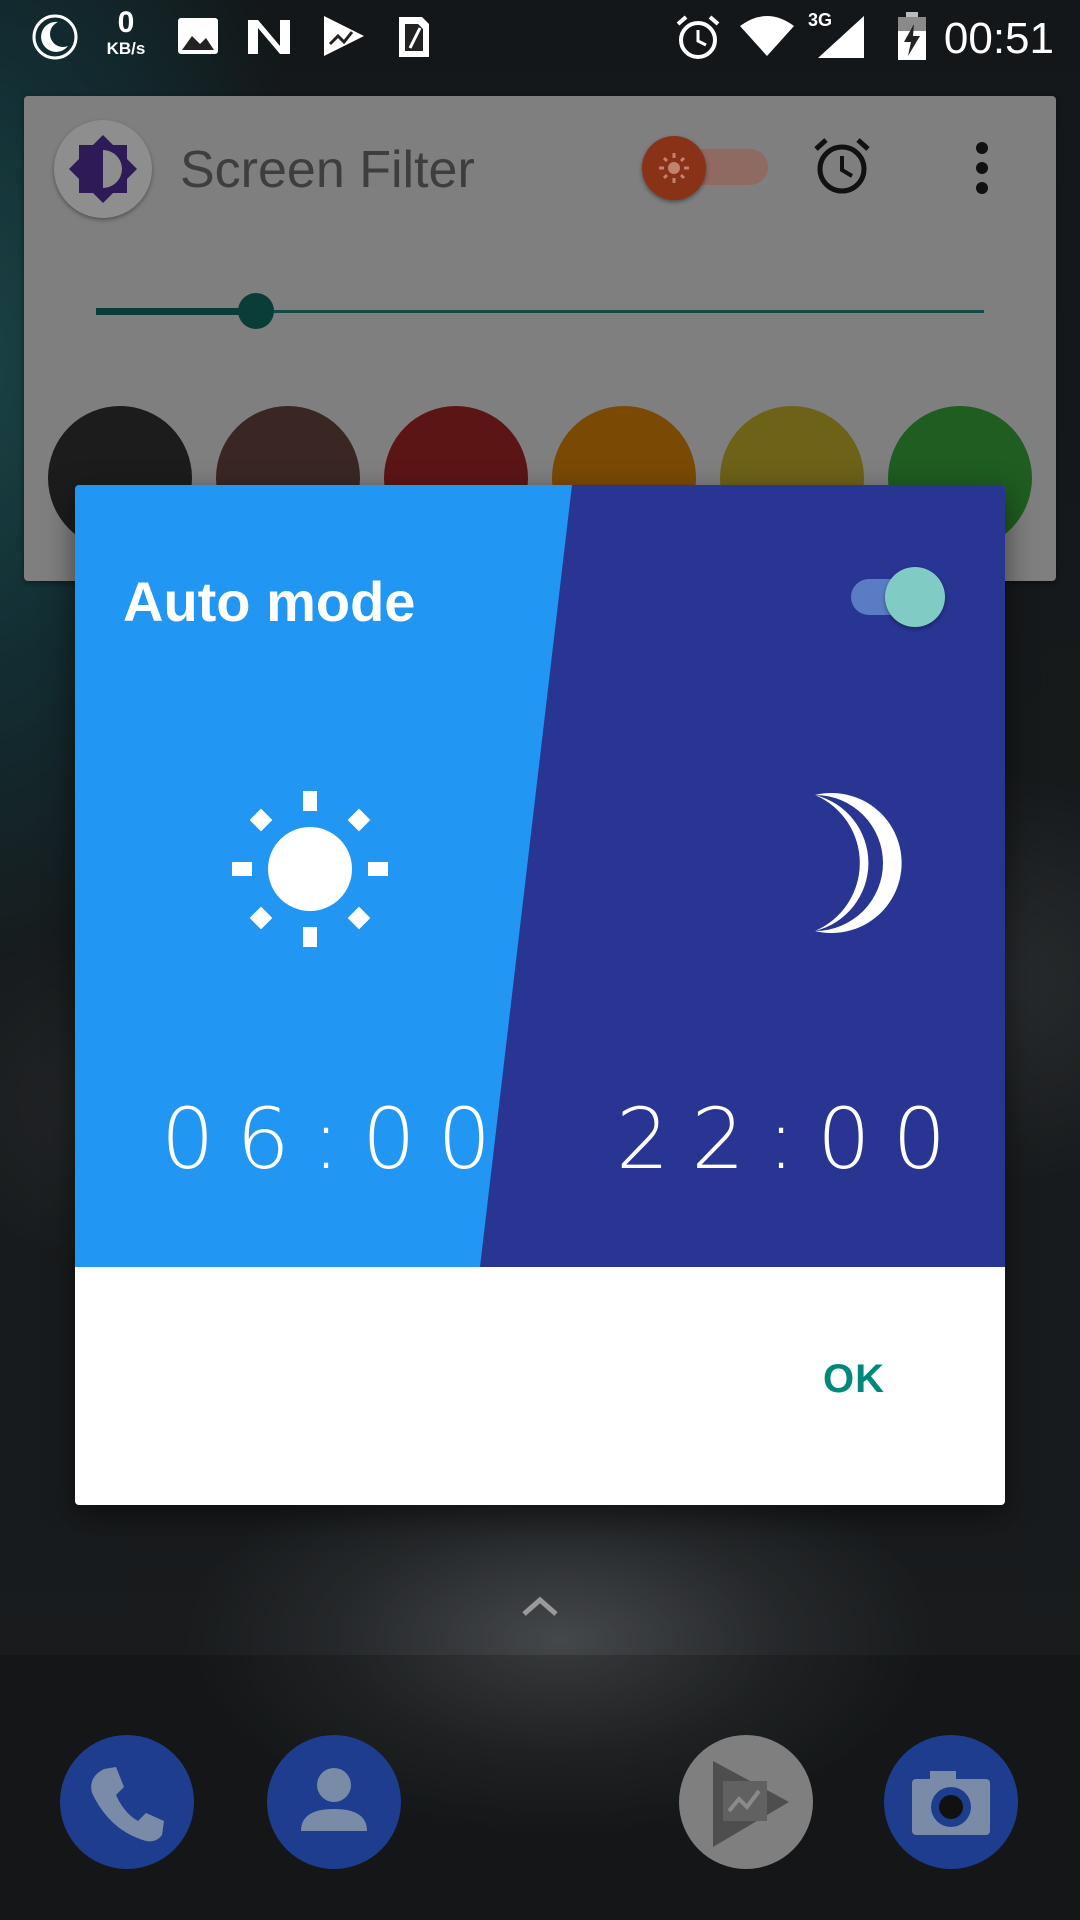  What do you see at coordinates (540, 1386) in the screenshot?
I see `dialog-footer: OK` at bounding box center [540, 1386].